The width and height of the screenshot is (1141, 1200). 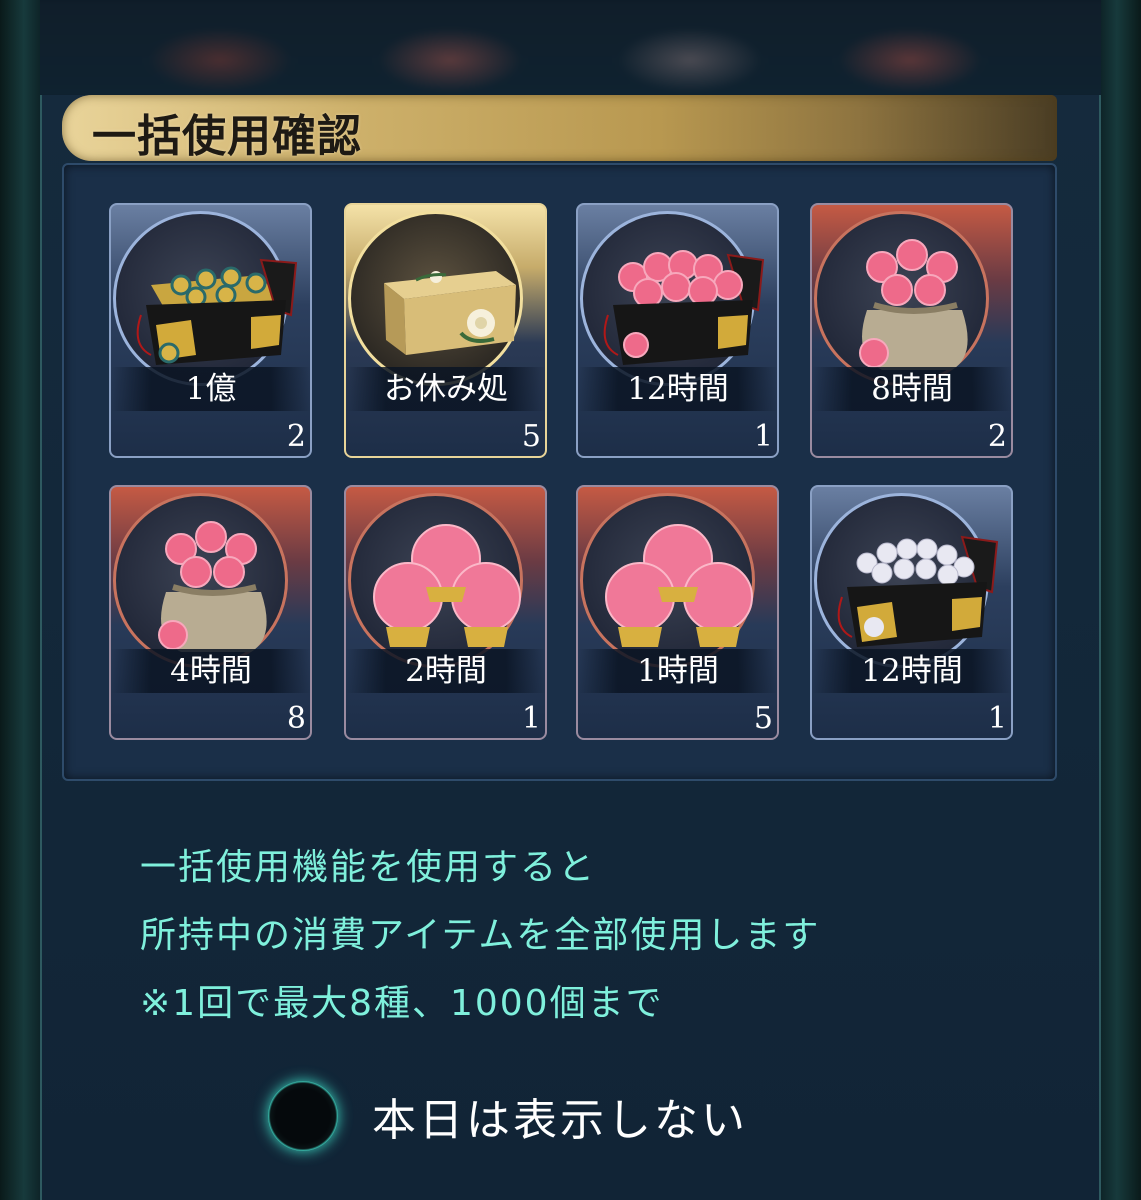 What do you see at coordinates (402, 1003) in the screenshot?
I see `info-line-3: ※1回で最大8種、1000個まで` at bounding box center [402, 1003].